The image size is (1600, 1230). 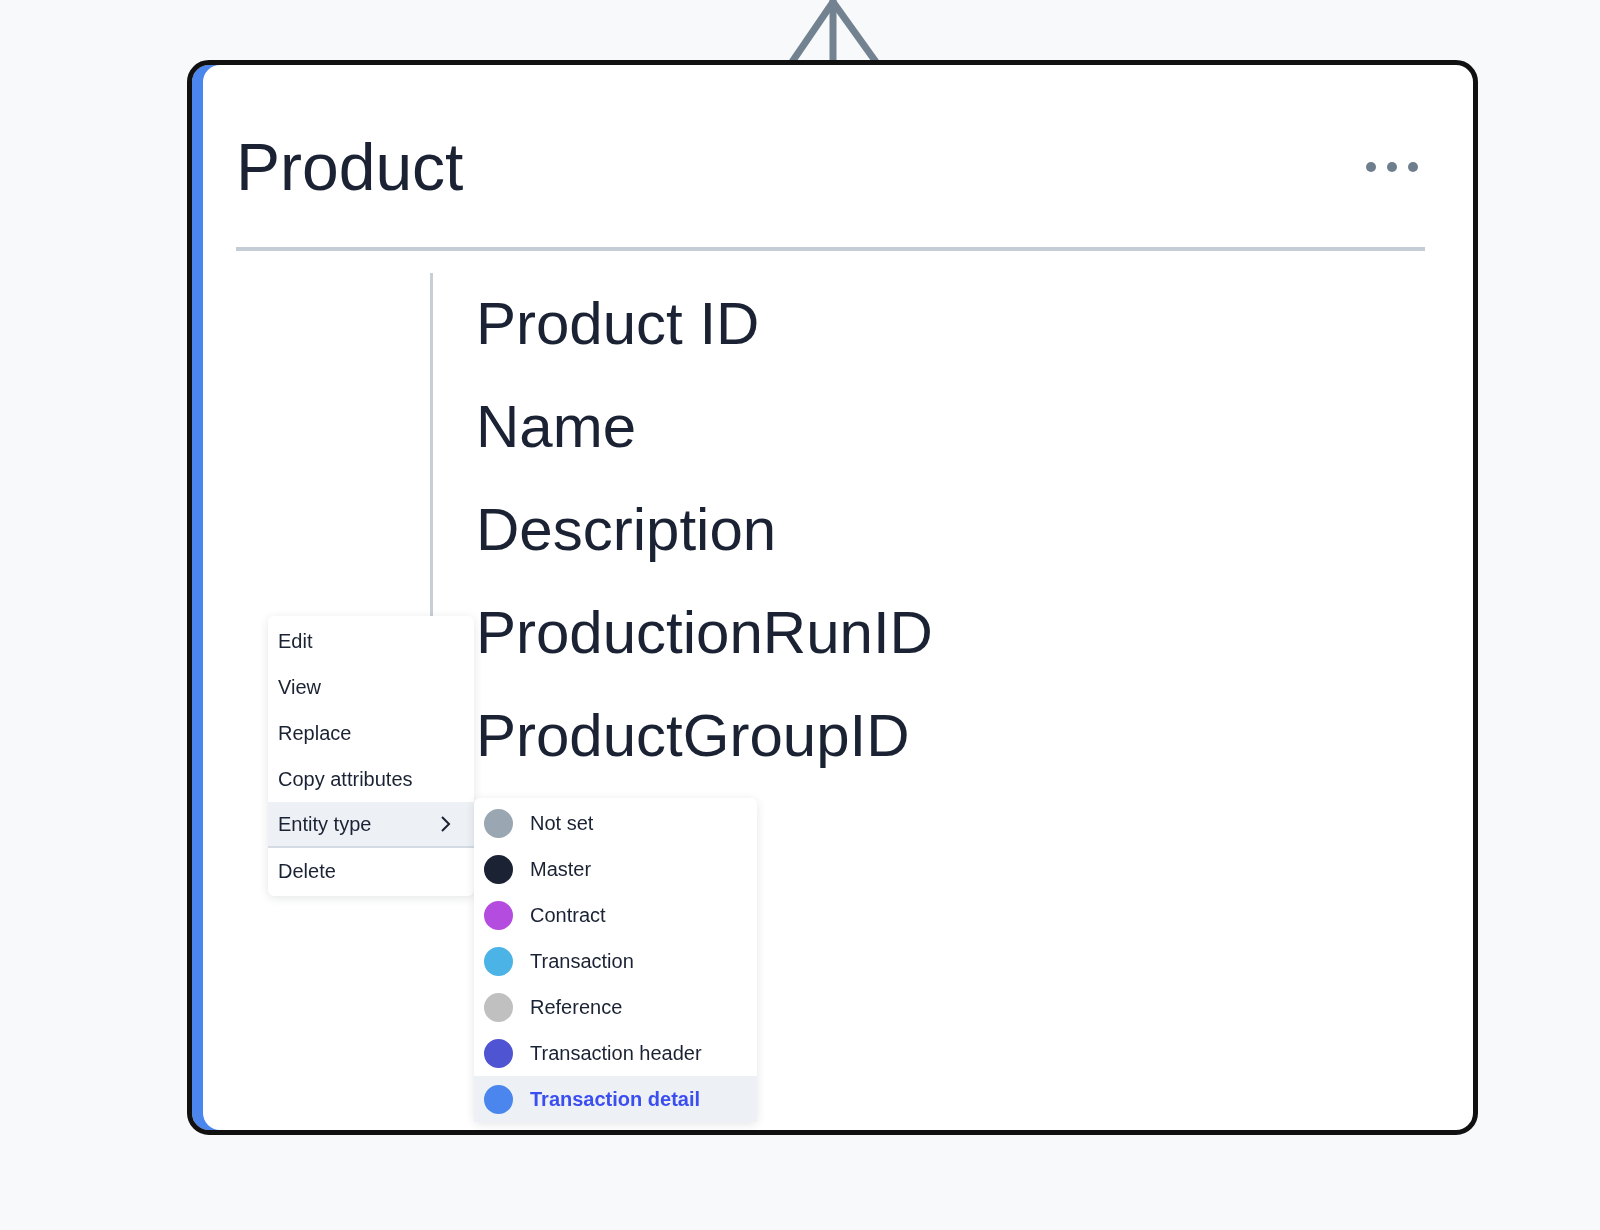 I want to click on option-label: Reference, so click(x=576, y=1007).